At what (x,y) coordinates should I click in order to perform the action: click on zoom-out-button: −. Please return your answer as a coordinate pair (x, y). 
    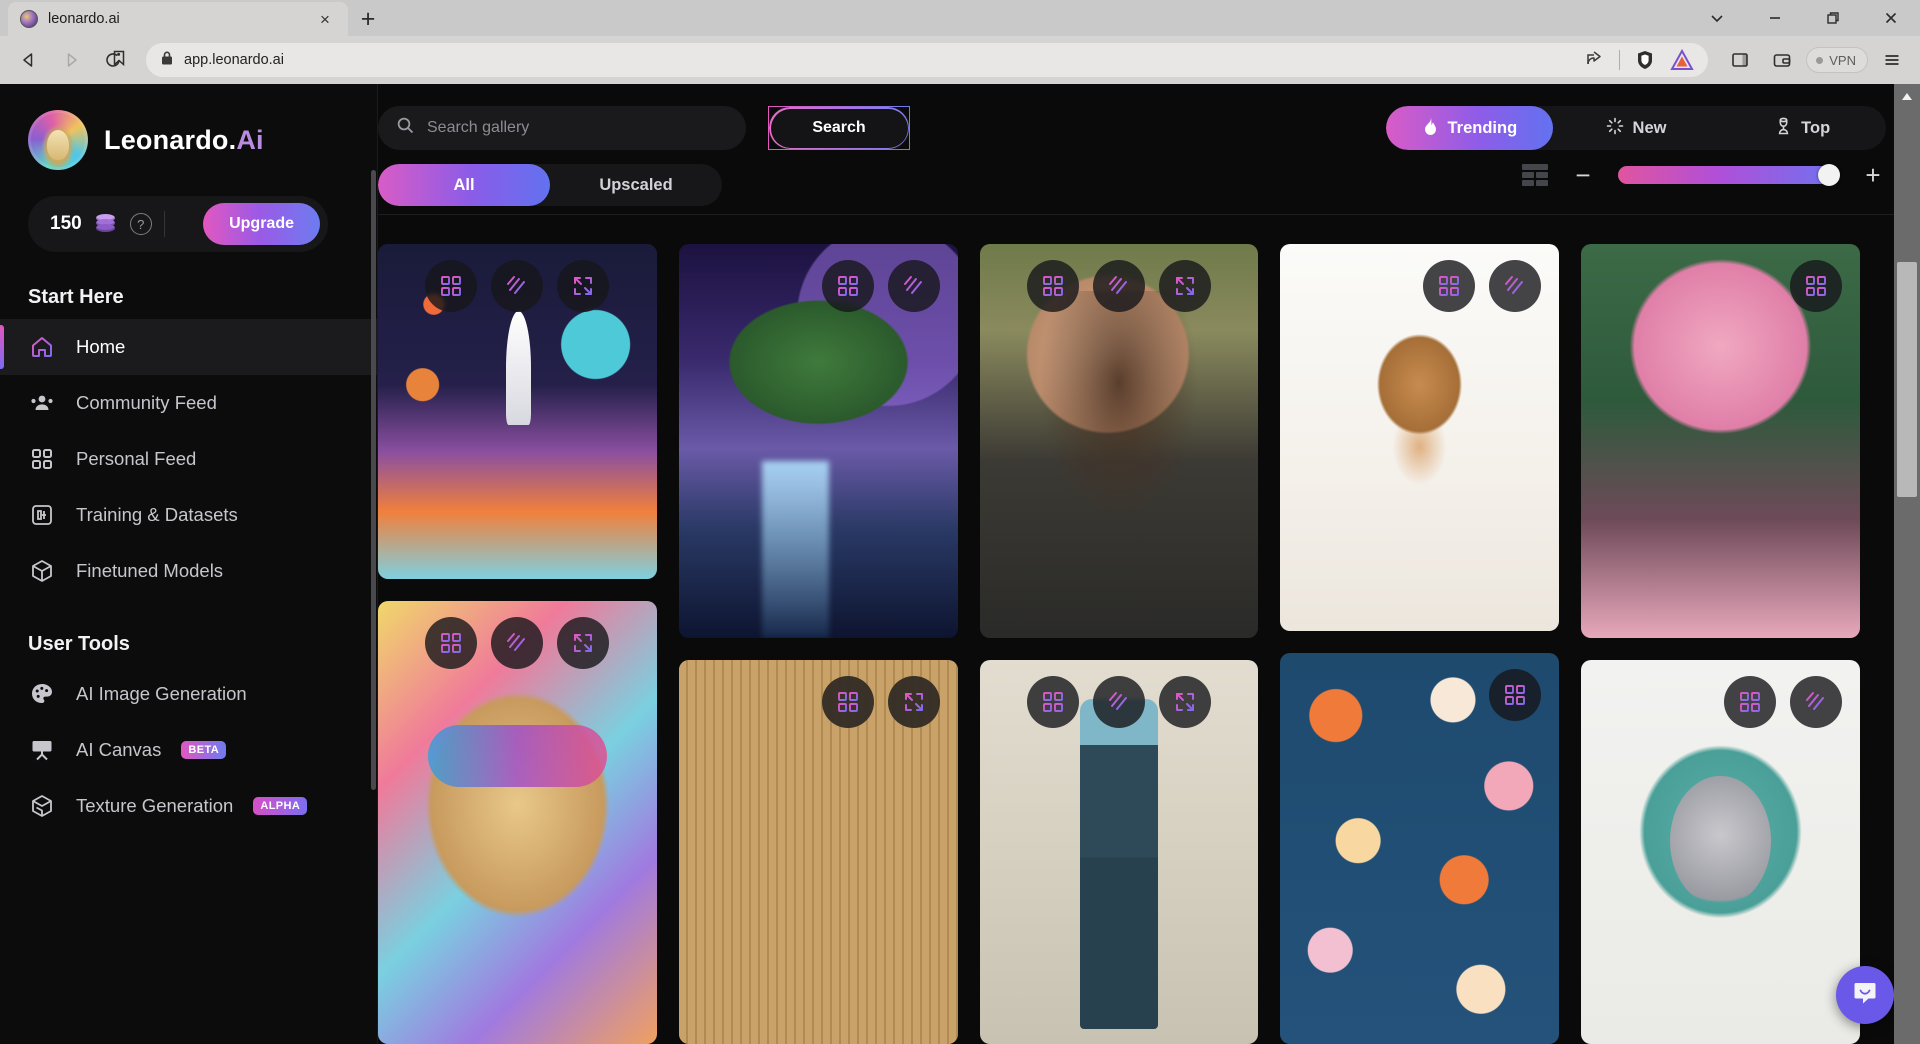
    Looking at the image, I should click on (1583, 175).